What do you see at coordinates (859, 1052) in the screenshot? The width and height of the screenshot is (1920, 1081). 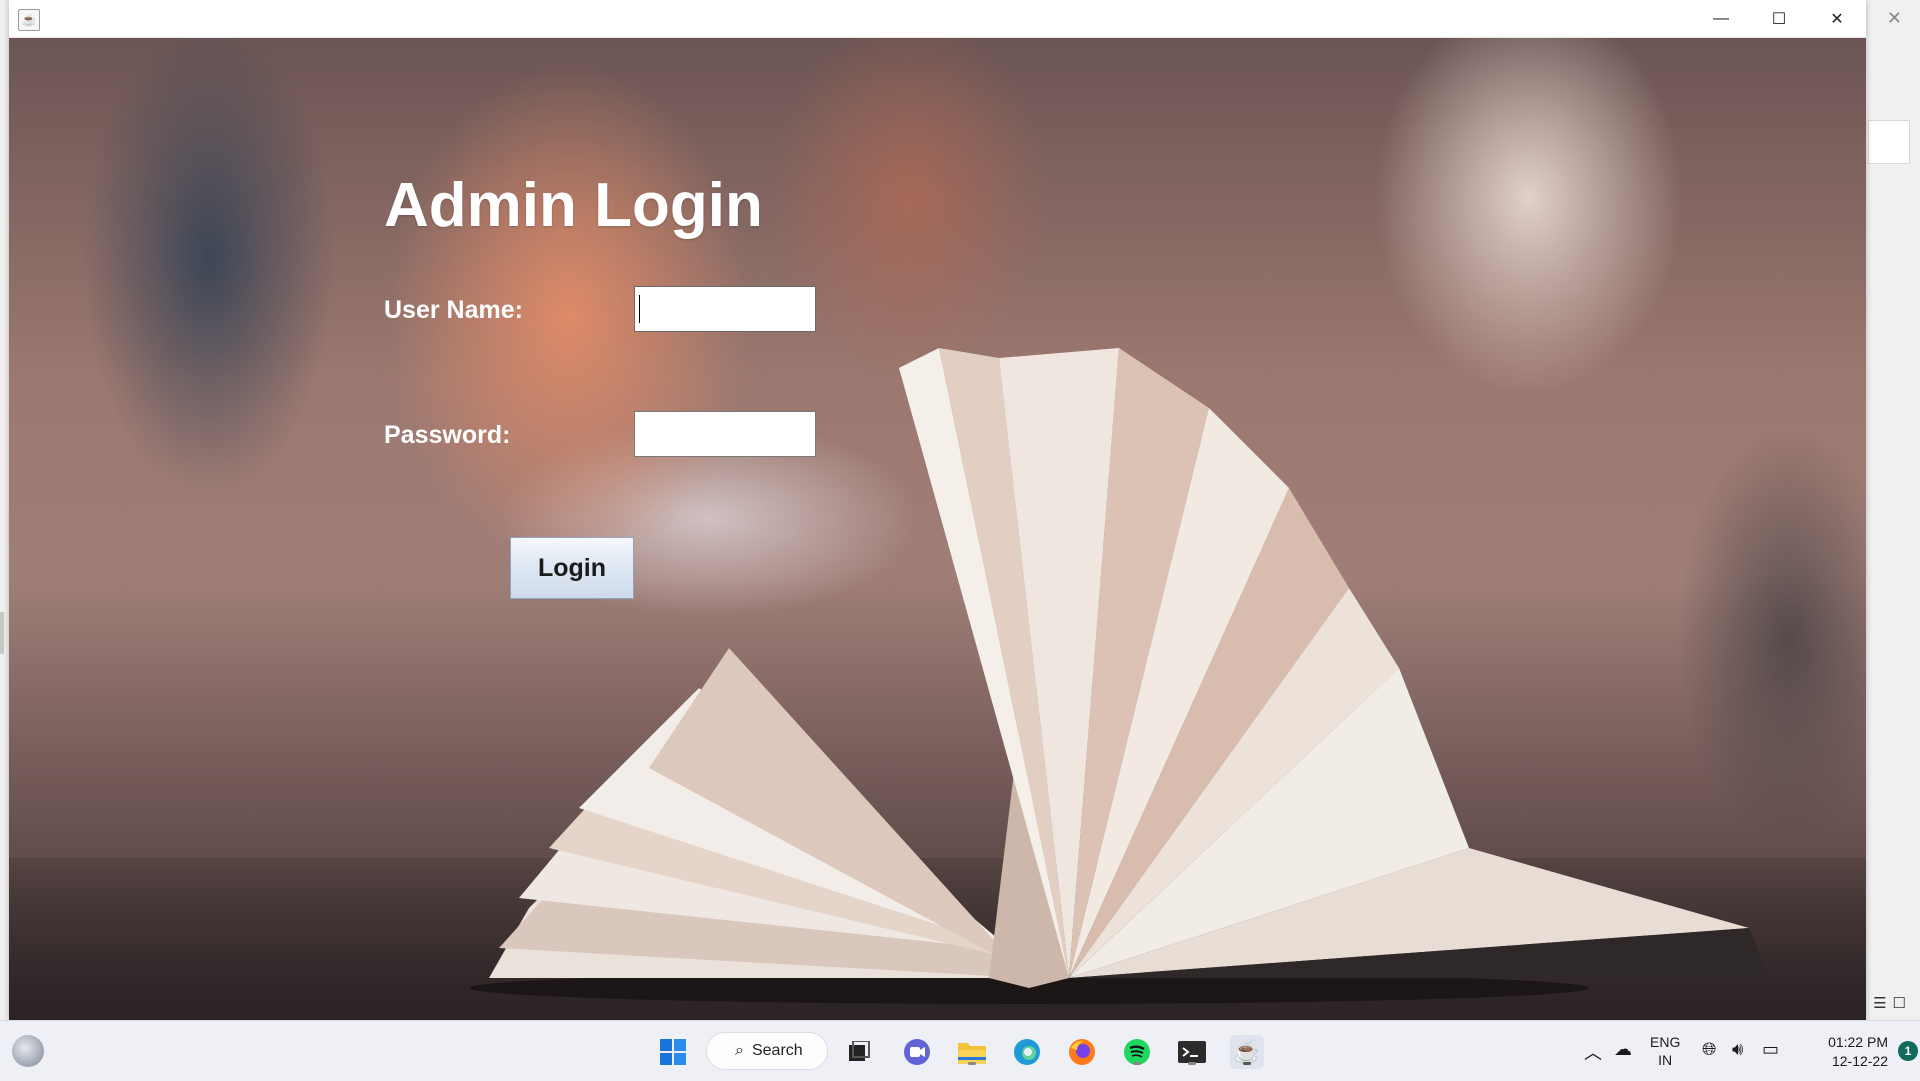 I see `task-view-icon` at bounding box center [859, 1052].